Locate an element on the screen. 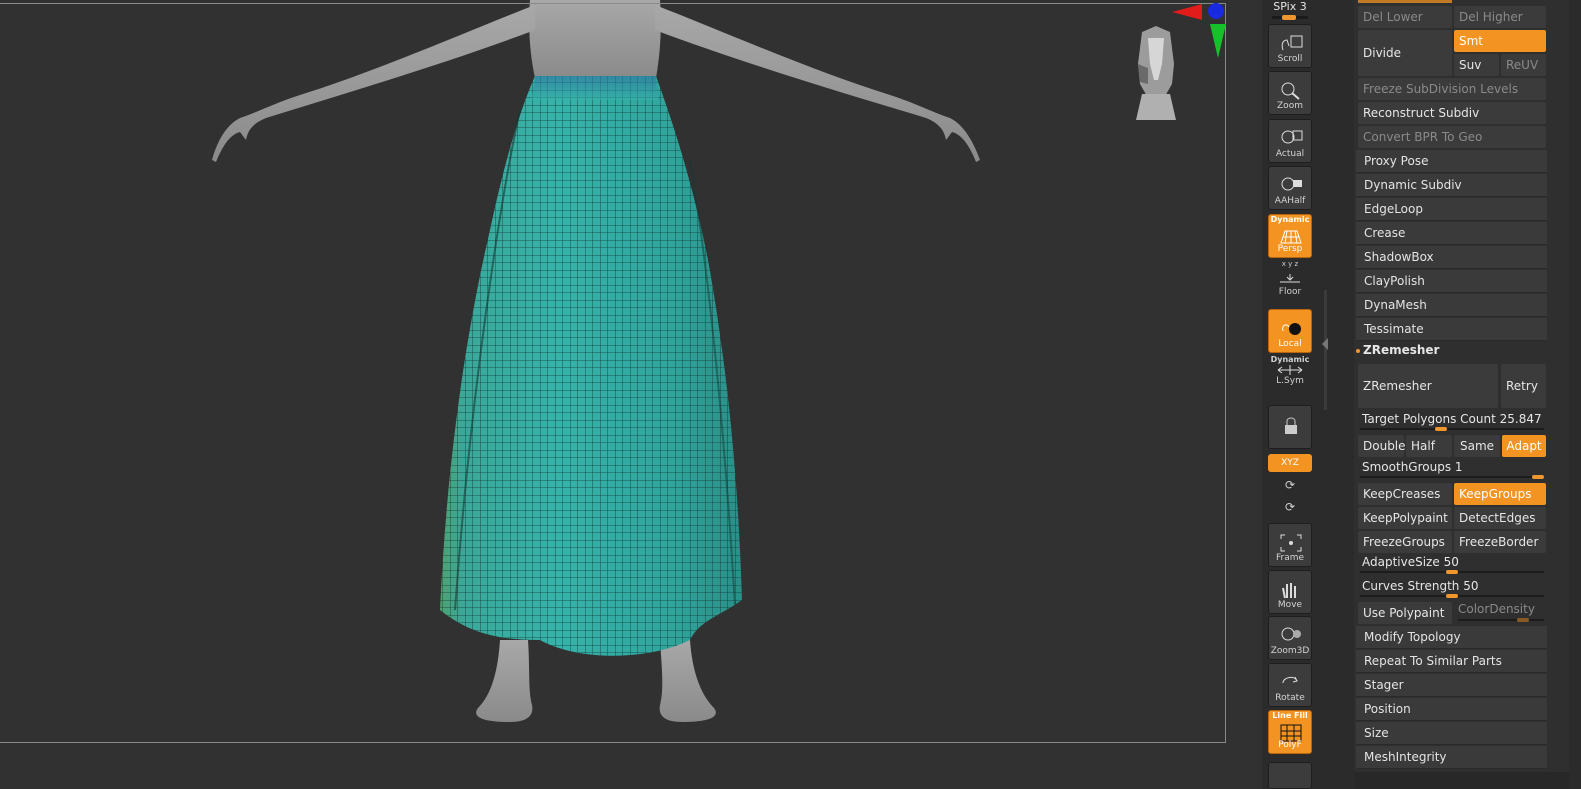 This screenshot has width=1581, height=789. divide-button: Divide is located at coordinates (1405, 53).